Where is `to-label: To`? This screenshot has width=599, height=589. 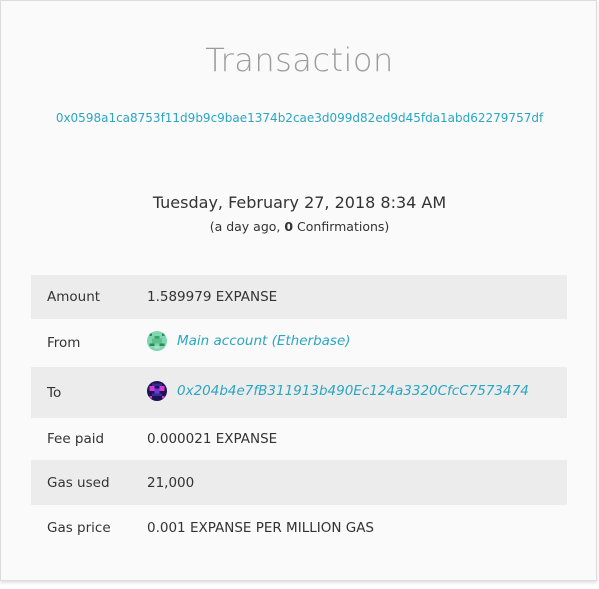
to-label: To is located at coordinates (54, 392).